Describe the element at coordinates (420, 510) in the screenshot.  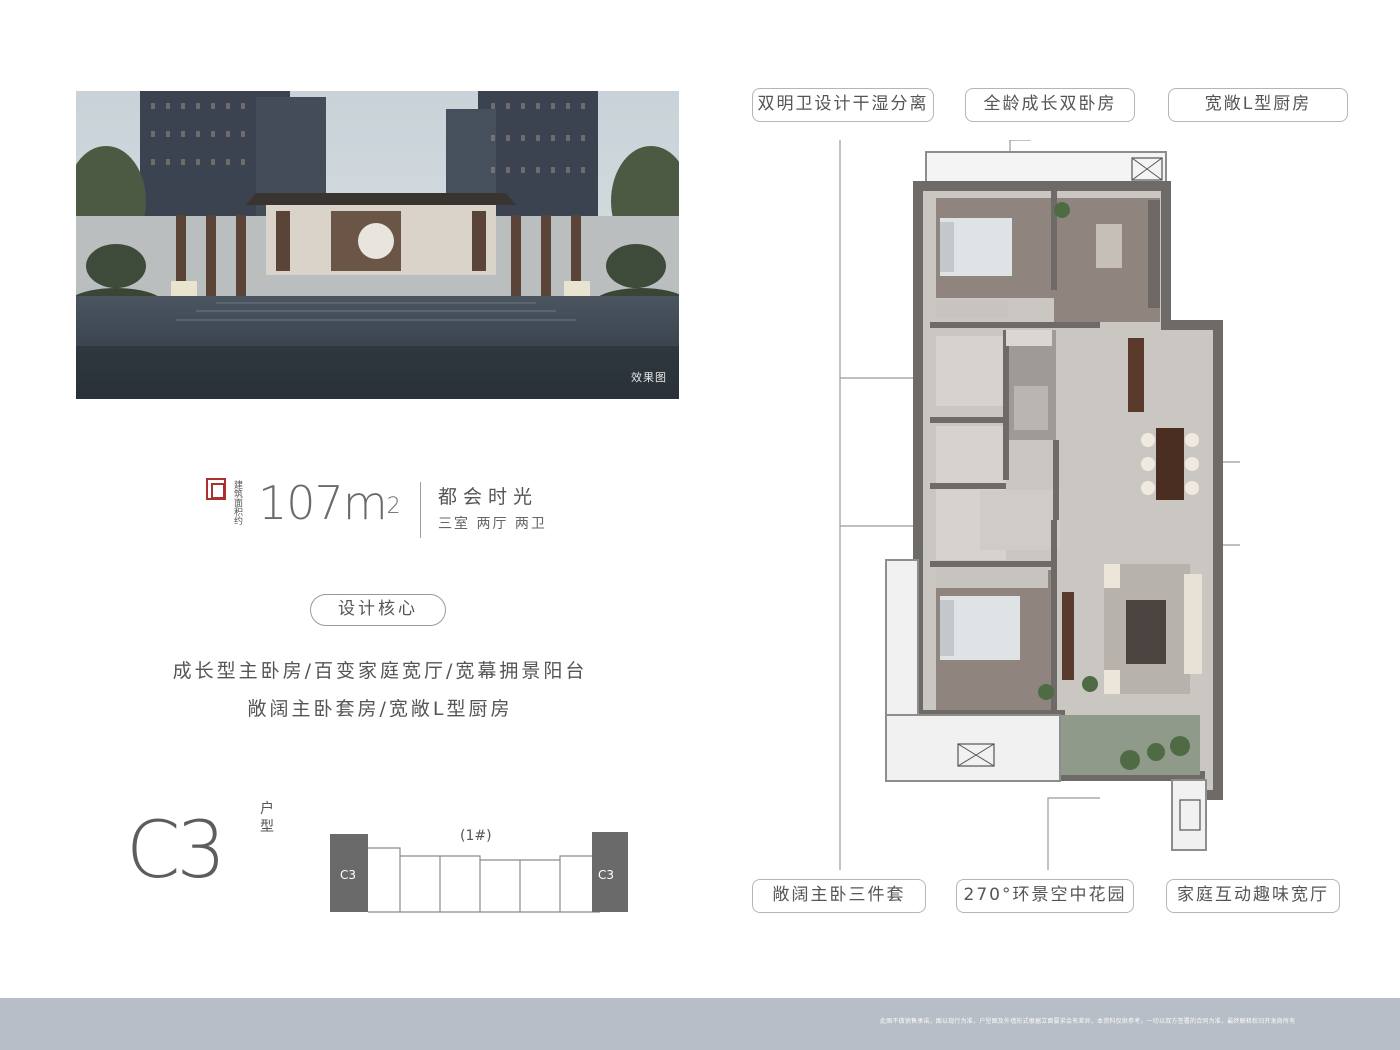
I see `title-divider` at that location.